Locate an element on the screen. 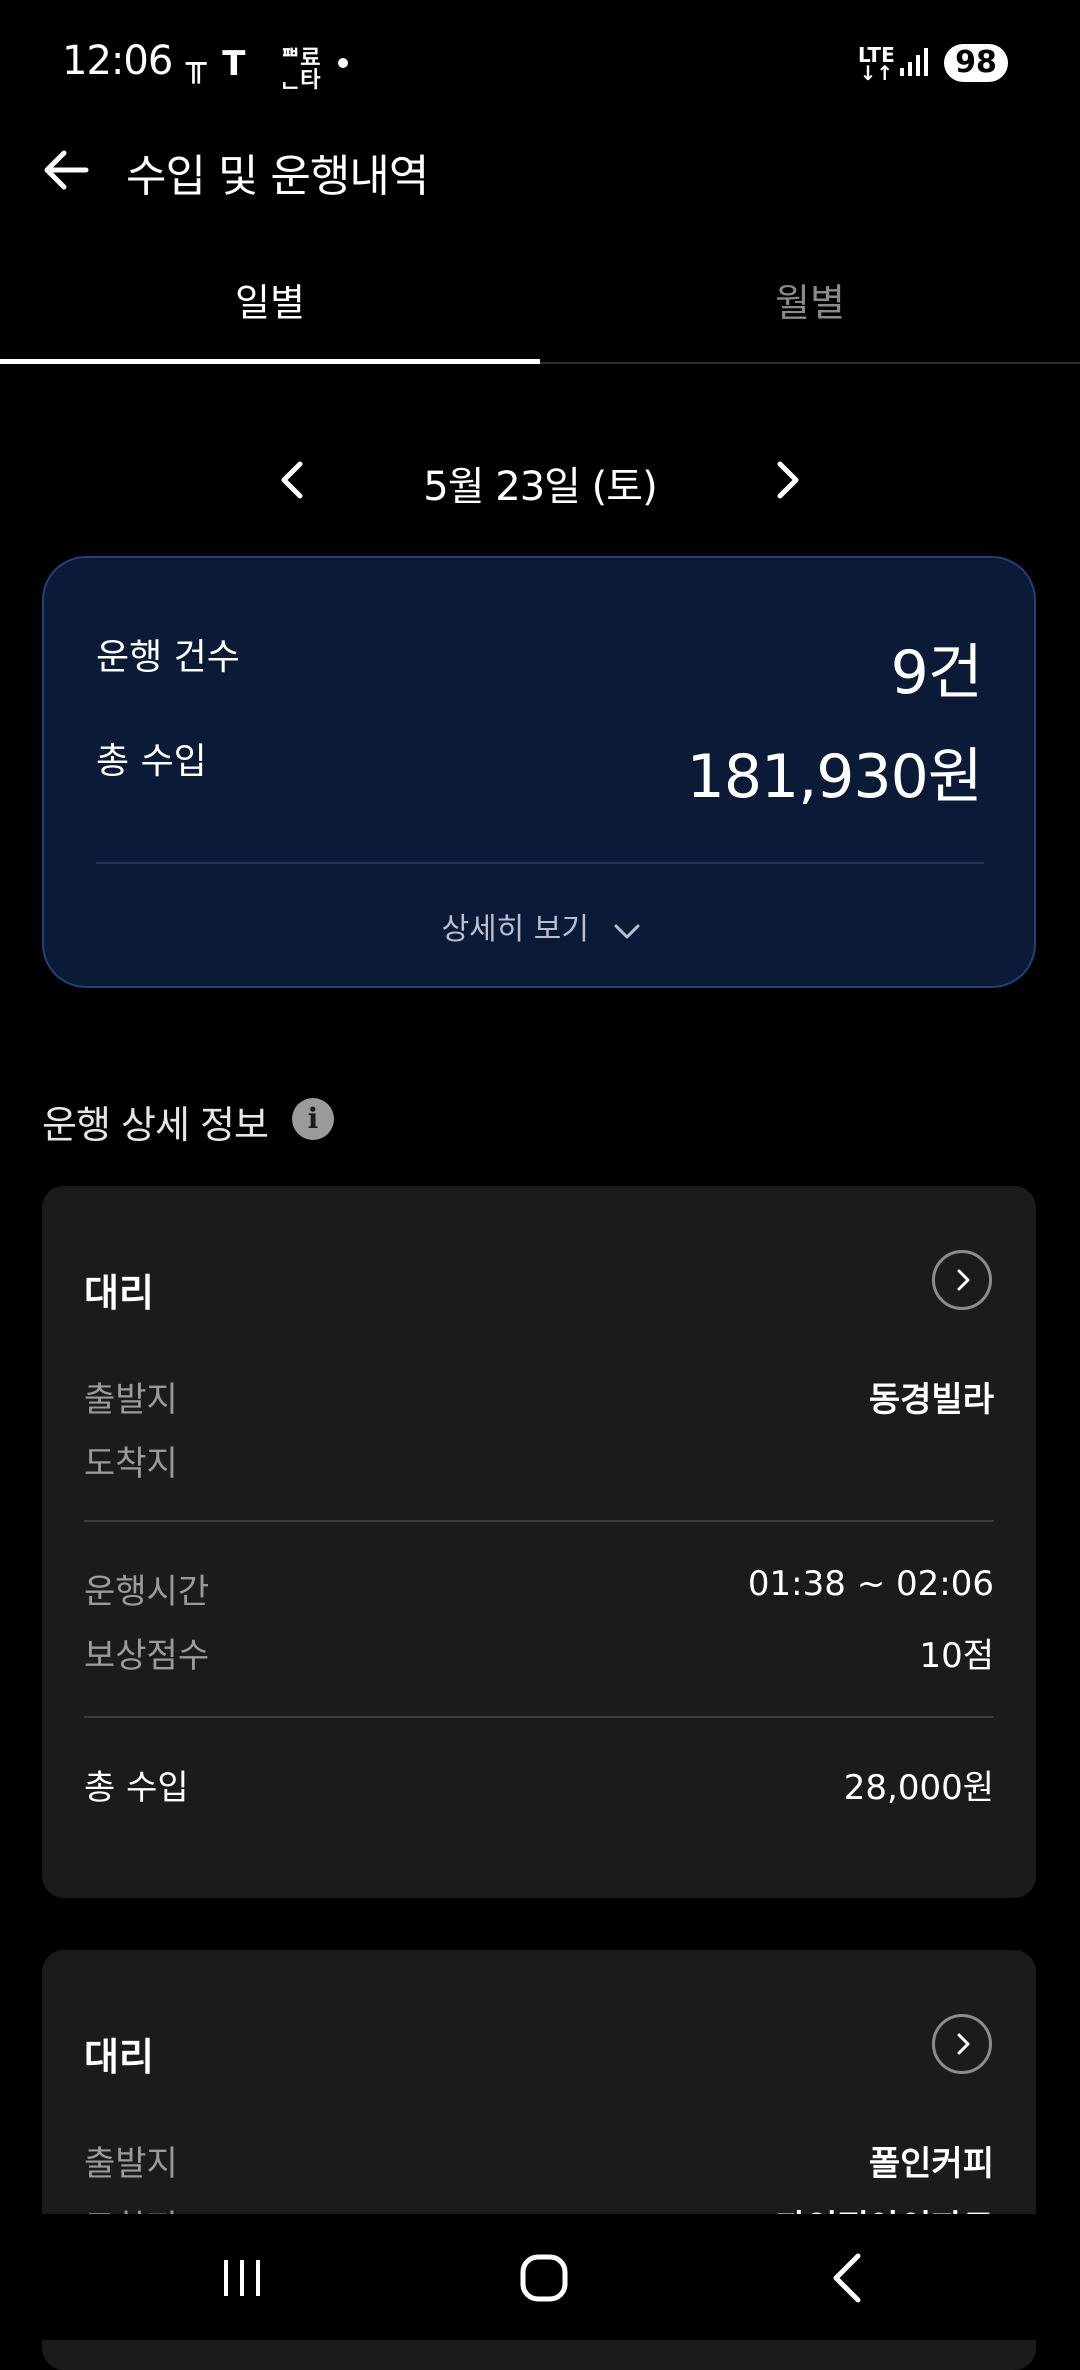 This screenshot has width=1080, height=2370. system-nav-bar is located at coordinates (540, 2277).